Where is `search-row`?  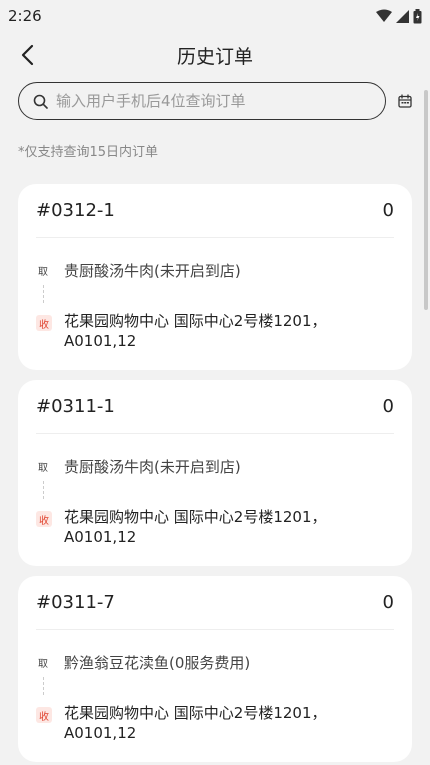
search-row is located at coordinates (218, 101).